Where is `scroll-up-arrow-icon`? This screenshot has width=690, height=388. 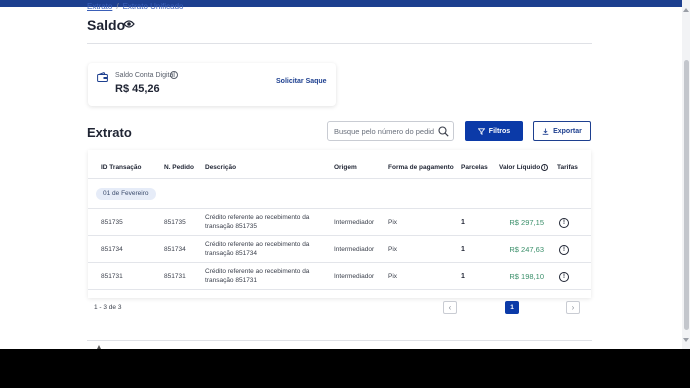
scroll-up-arrow-icon is located at coordinates (686, 10).